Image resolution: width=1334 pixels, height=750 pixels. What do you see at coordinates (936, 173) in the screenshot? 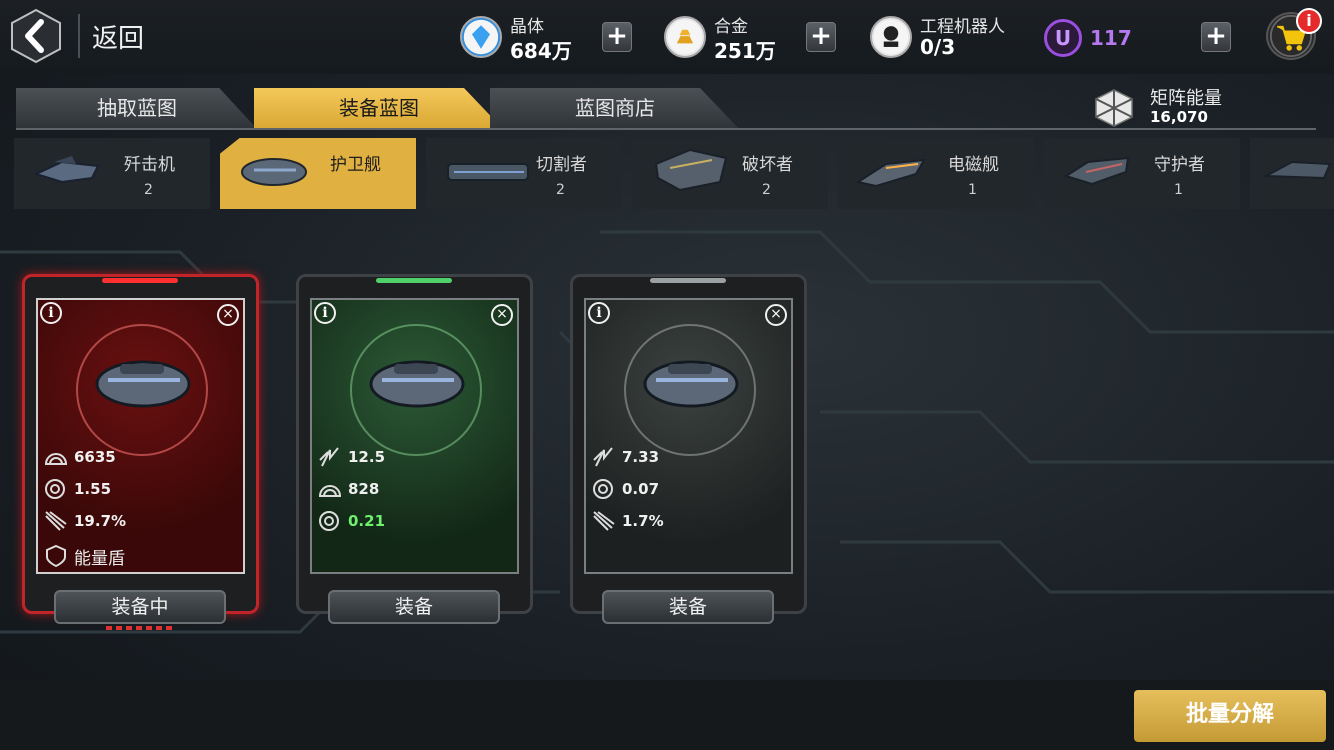
I see `category-emp-ship: 电磁舰 1` at bounding box center [936, 173].